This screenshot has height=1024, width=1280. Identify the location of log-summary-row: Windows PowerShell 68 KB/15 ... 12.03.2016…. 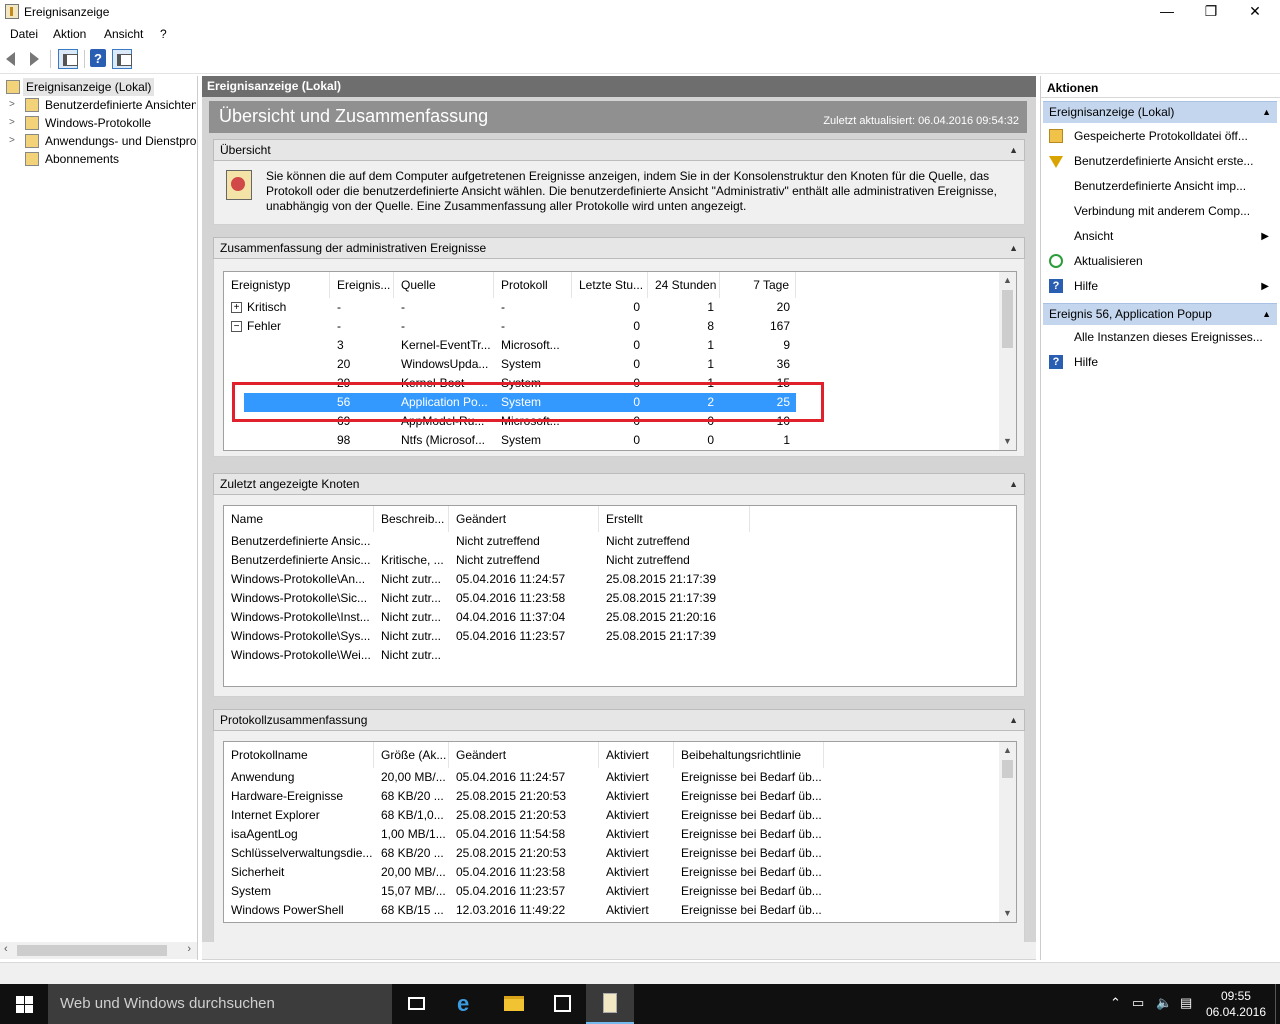
(604, 910).